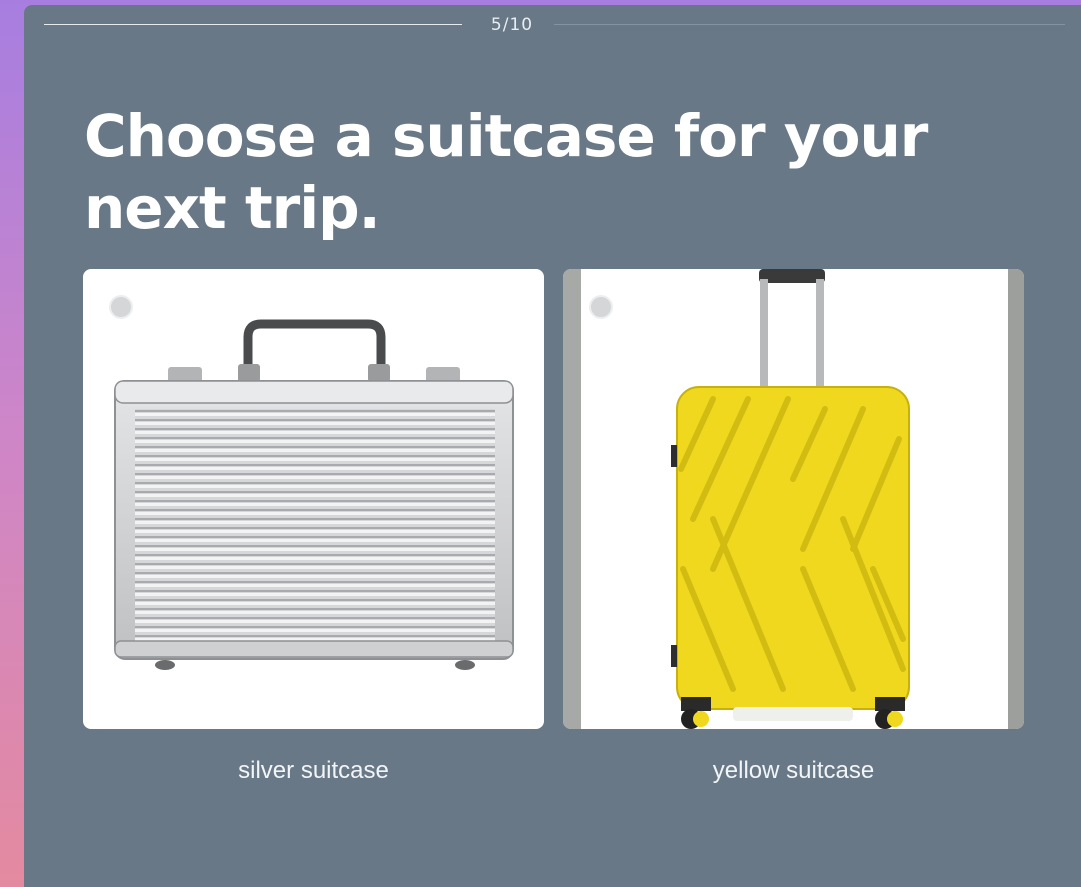 Image resolution: width=1081 pixels, height=887 pixels. I want to click on option-label: yellow suitcase, so click(793, 770).